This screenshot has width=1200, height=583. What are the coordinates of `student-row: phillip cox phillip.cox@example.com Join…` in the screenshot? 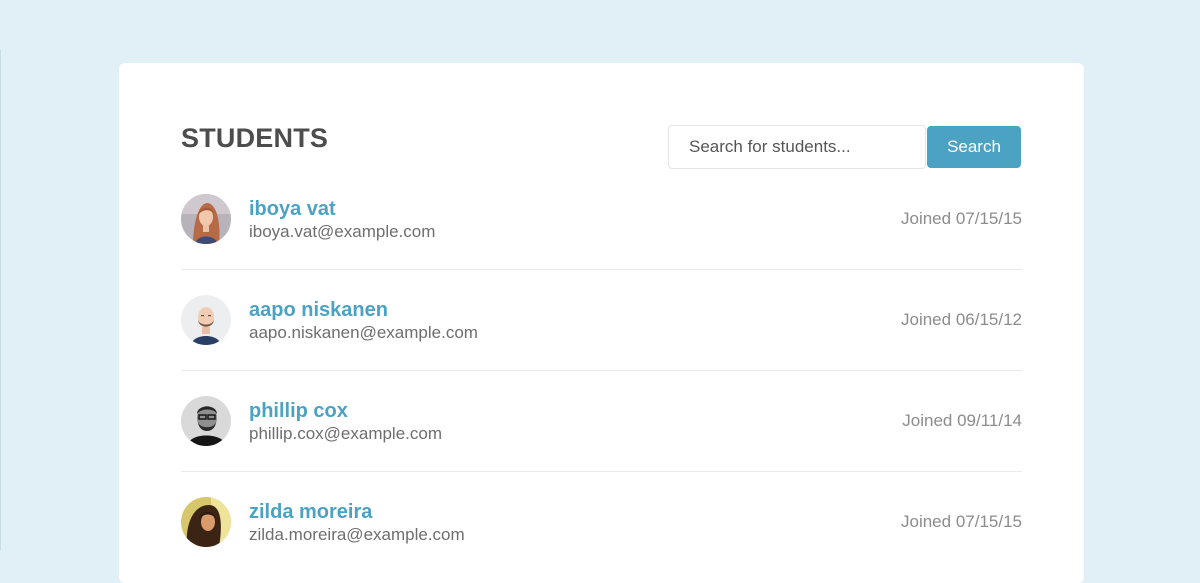 It's located at (601, 421).